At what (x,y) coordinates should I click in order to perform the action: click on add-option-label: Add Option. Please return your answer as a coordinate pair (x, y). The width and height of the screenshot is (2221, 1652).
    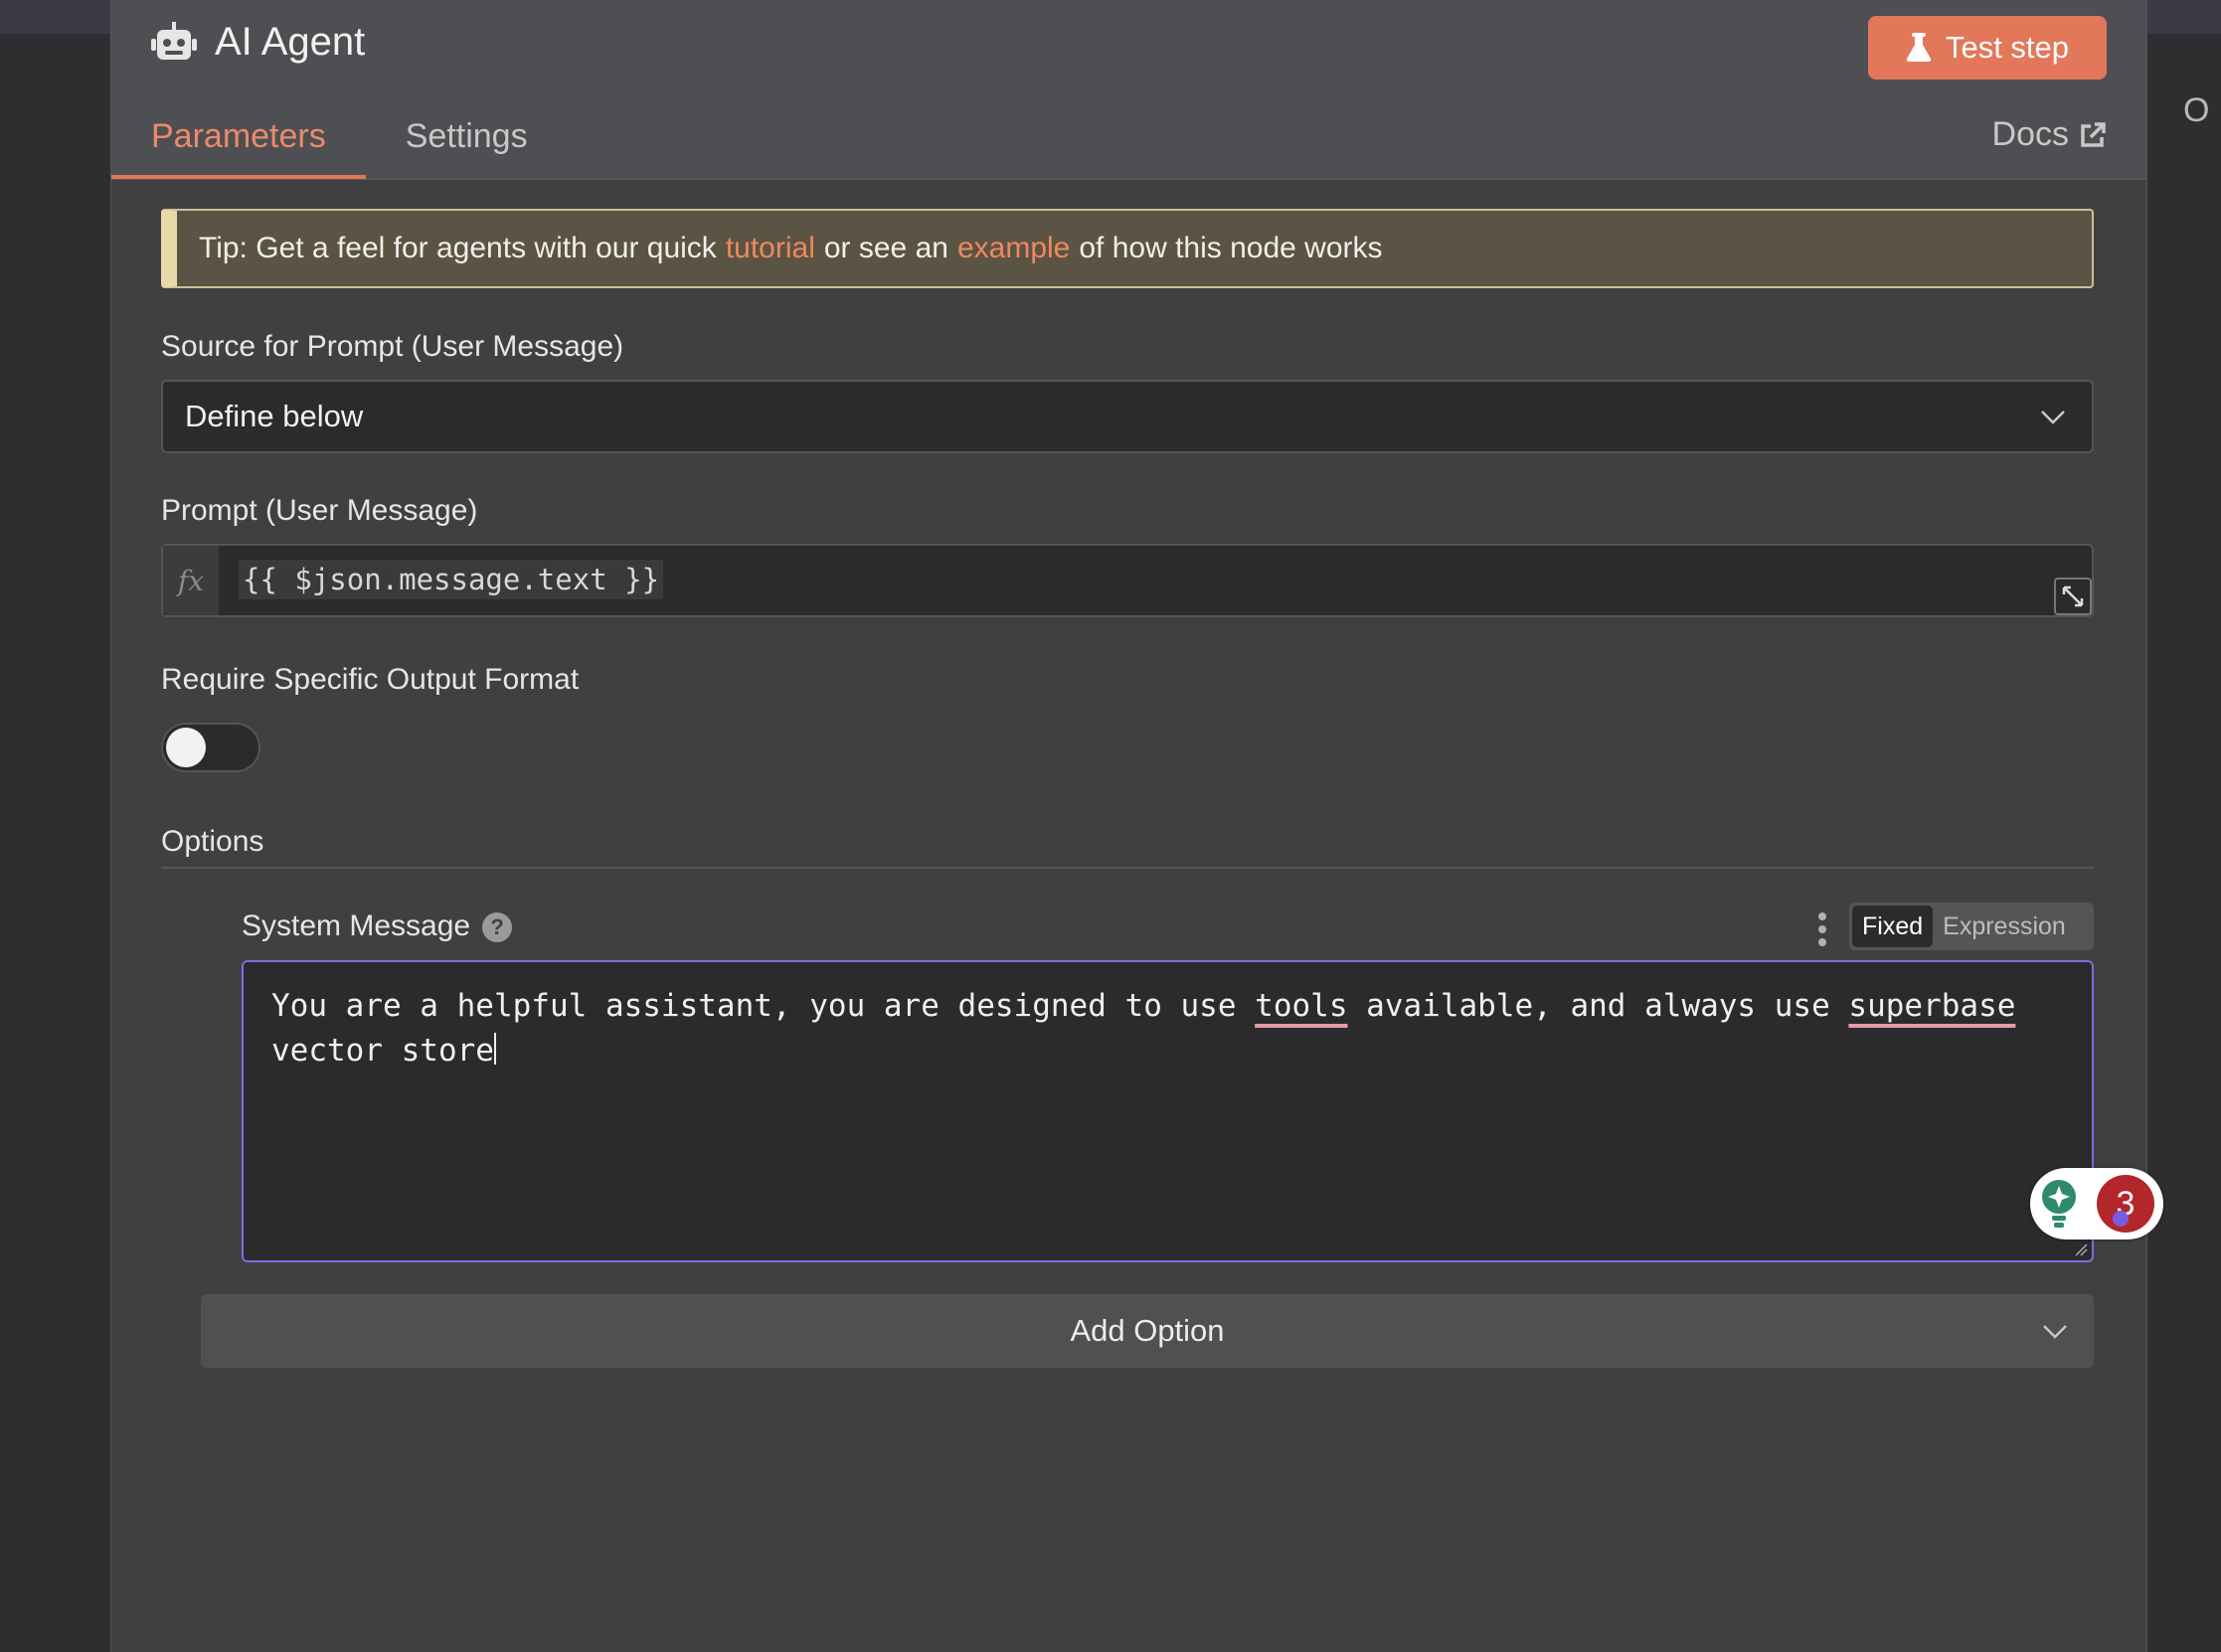
    Looking at the image, I should click on (1147, 1330).